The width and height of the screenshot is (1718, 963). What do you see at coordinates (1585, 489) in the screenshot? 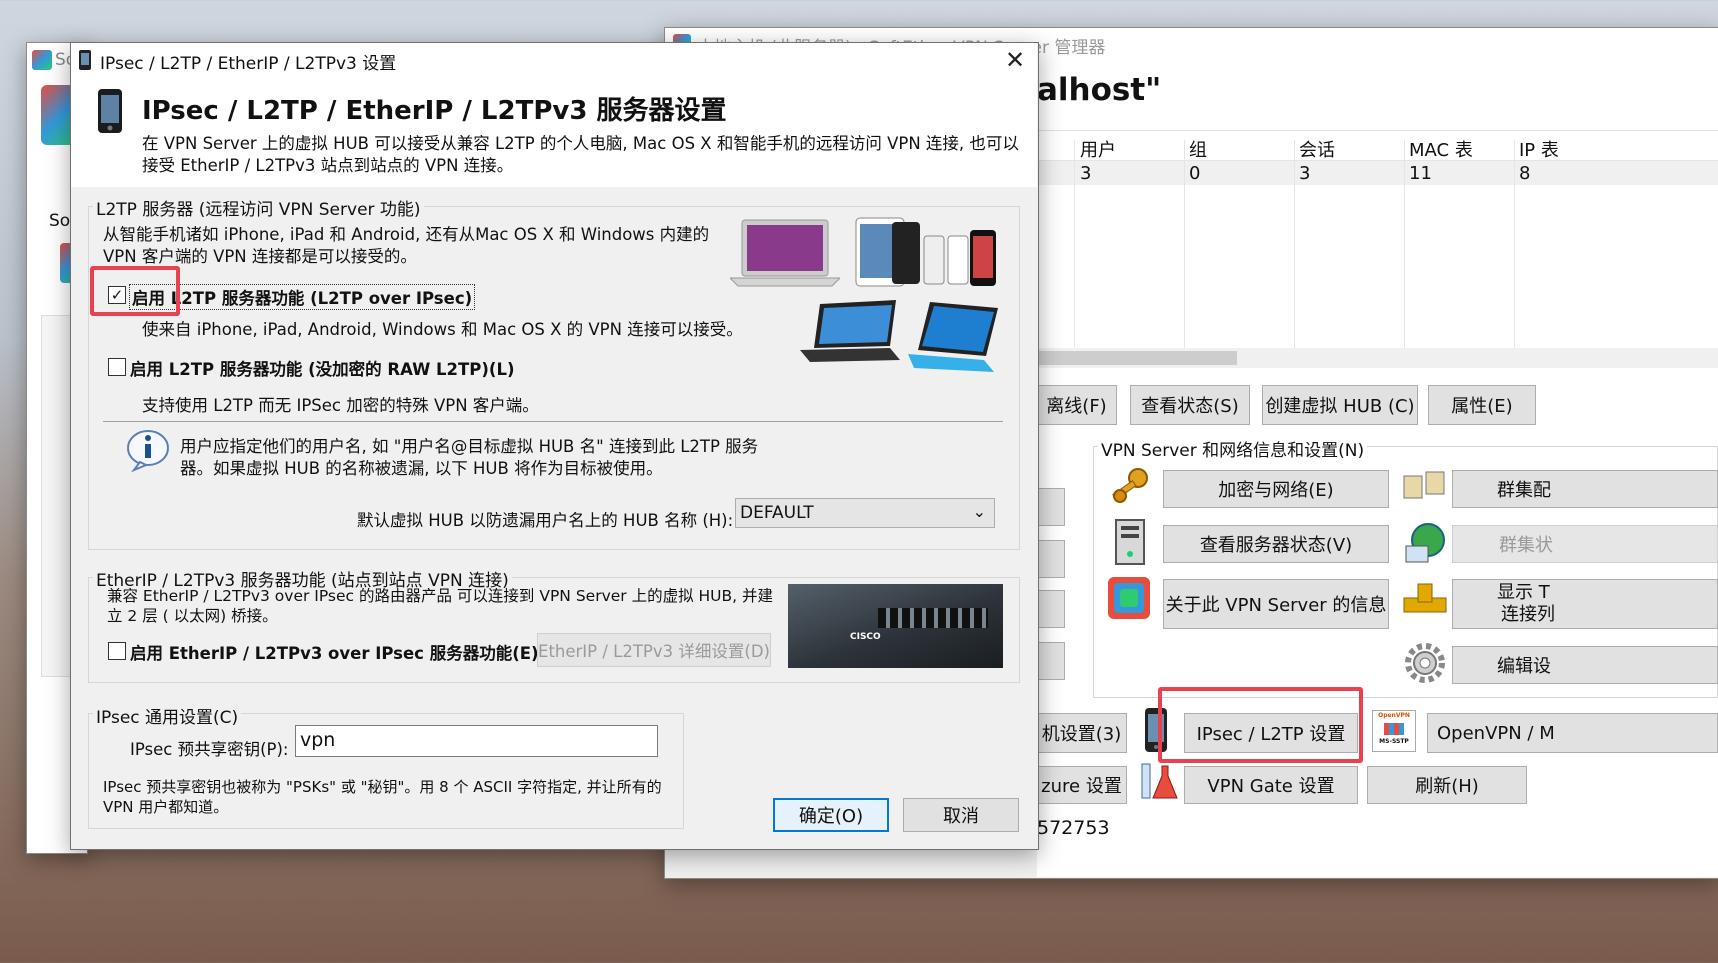
I see `cluster-config-button: 群集配` at bounding box center [1585, 489].